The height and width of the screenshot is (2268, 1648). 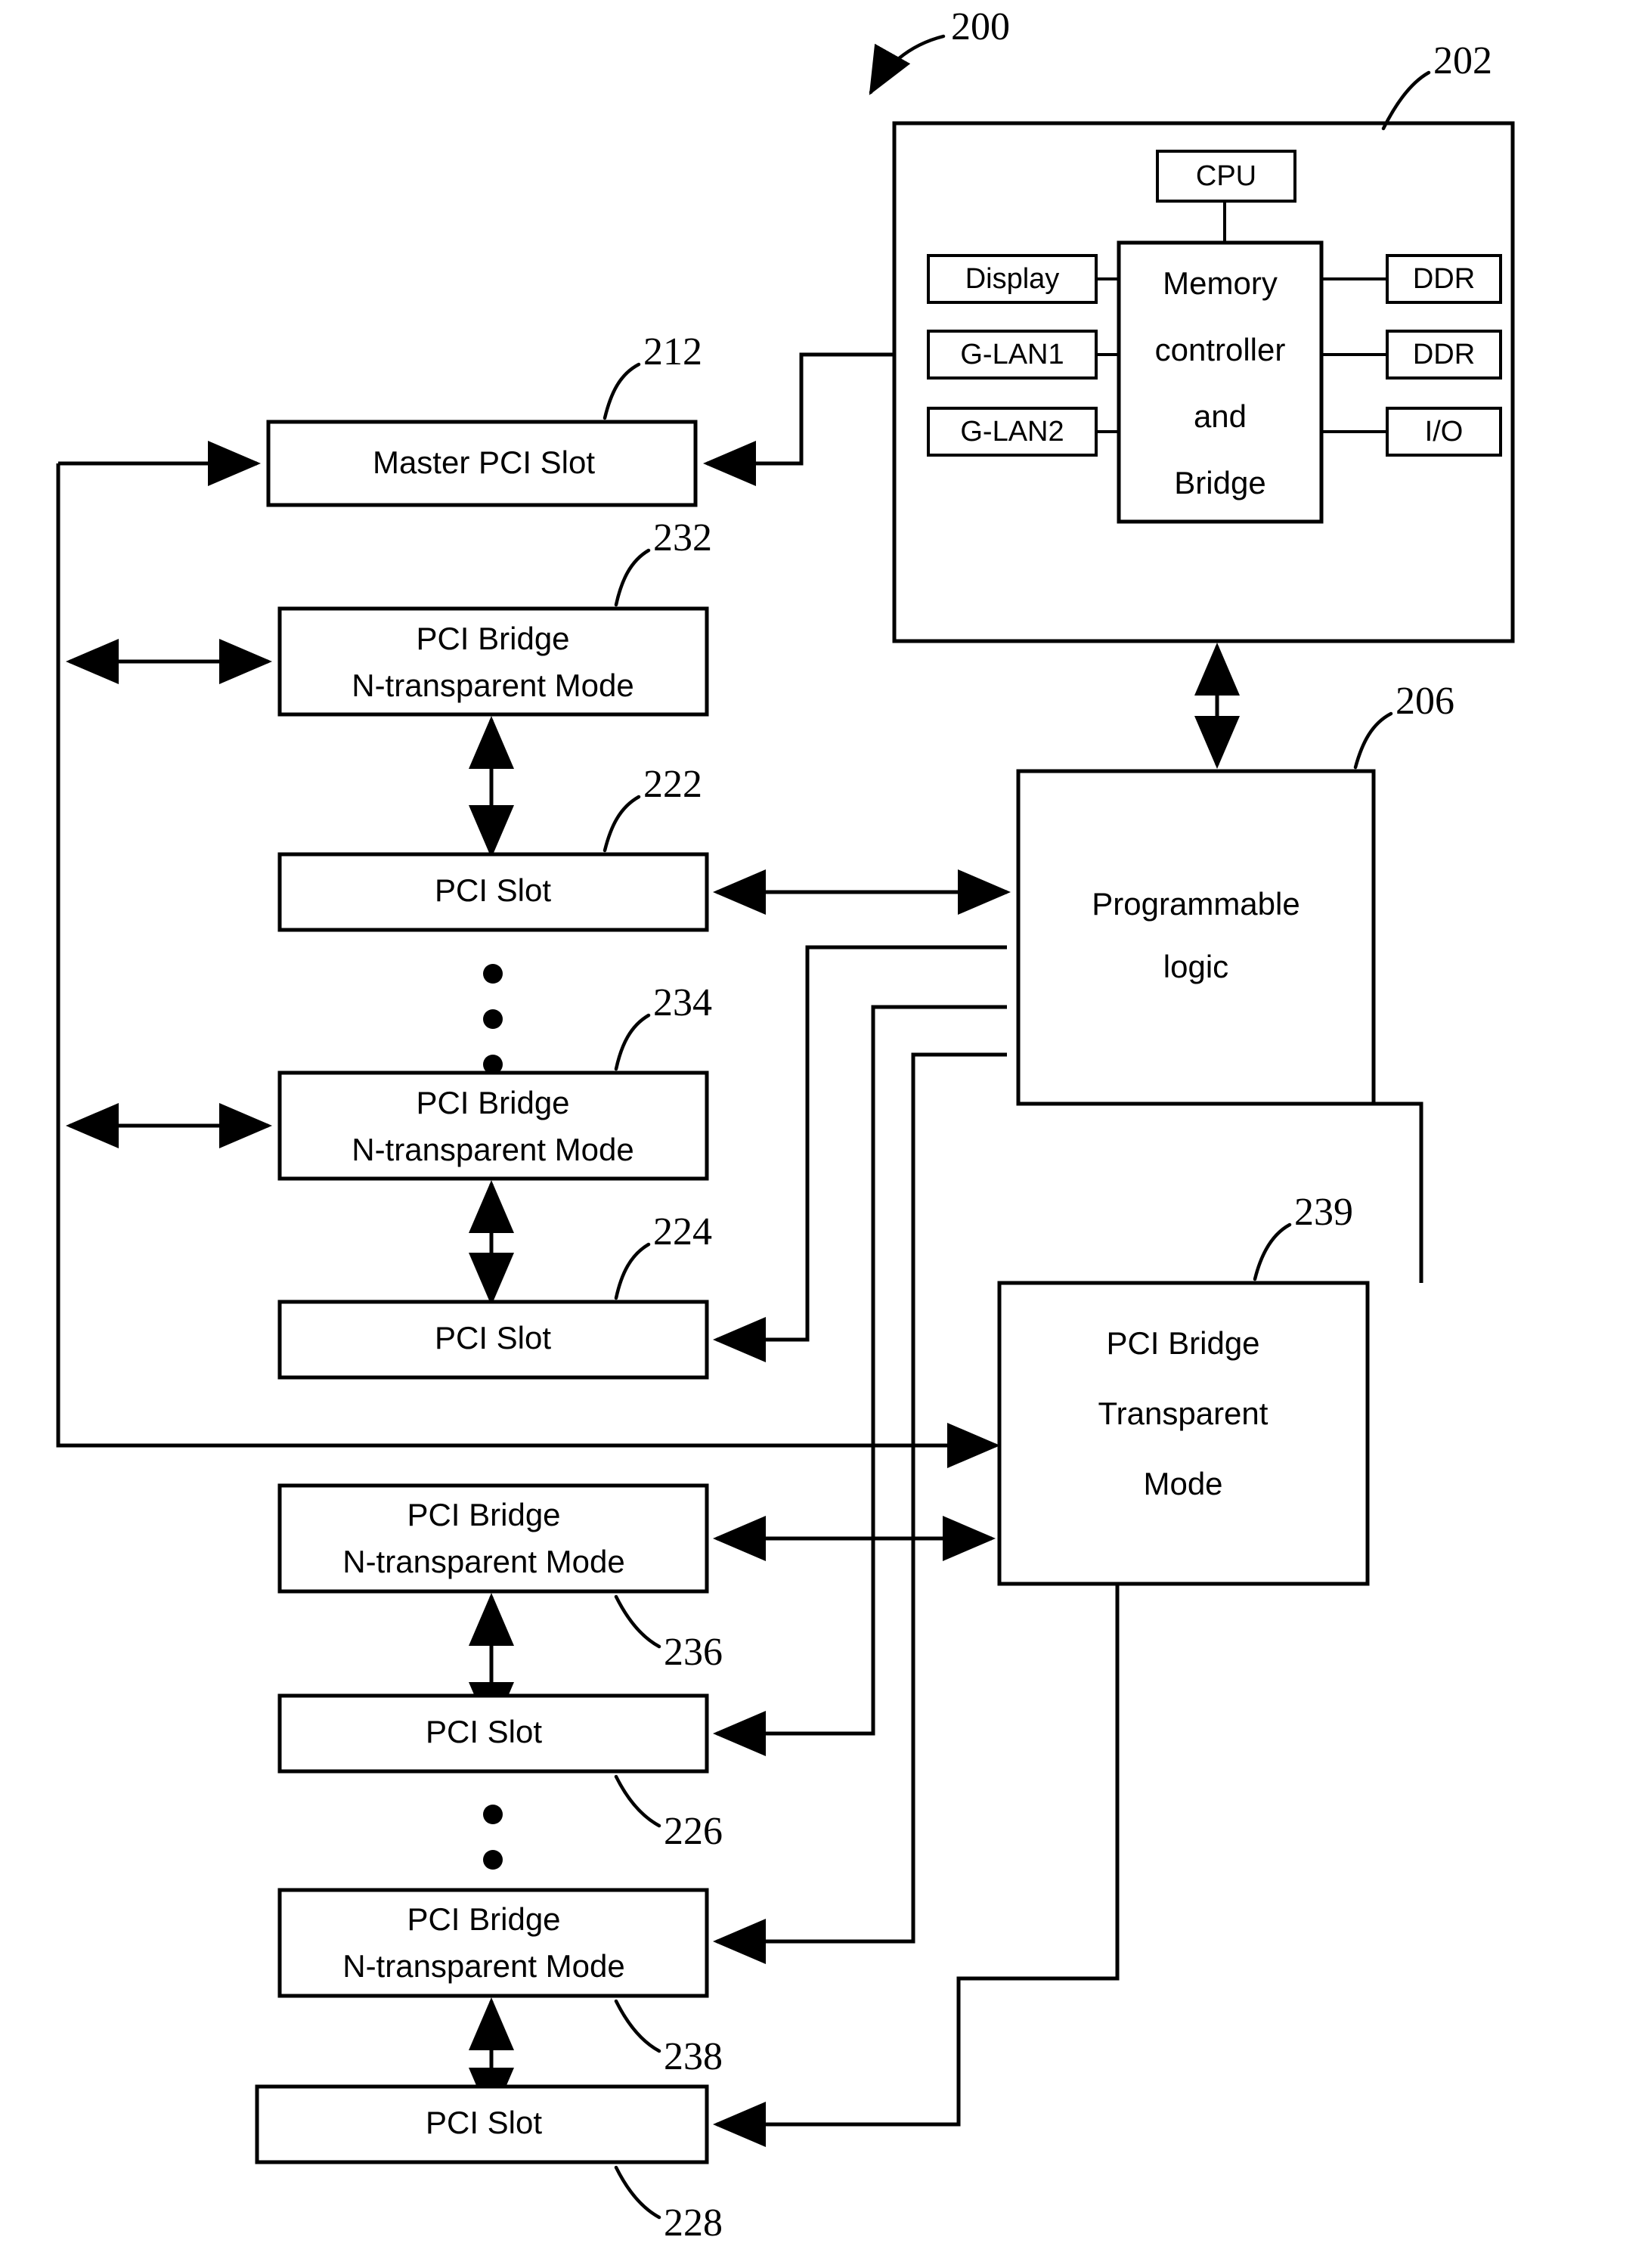 What do you see at coordinates (483, 1919) in the screenshot?
I see `bridge-238-label-line1: PCI Bridge` at bounding box center [483, 1919].